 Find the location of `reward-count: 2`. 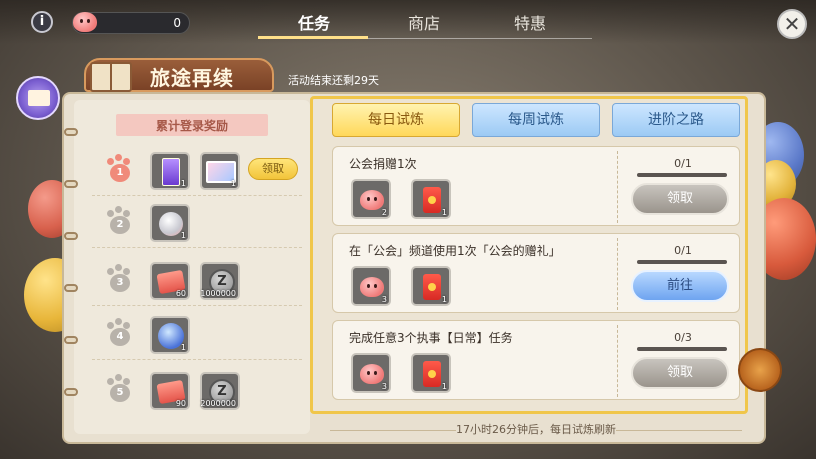

reward-count: 2 is located at coordinates (384, 212).